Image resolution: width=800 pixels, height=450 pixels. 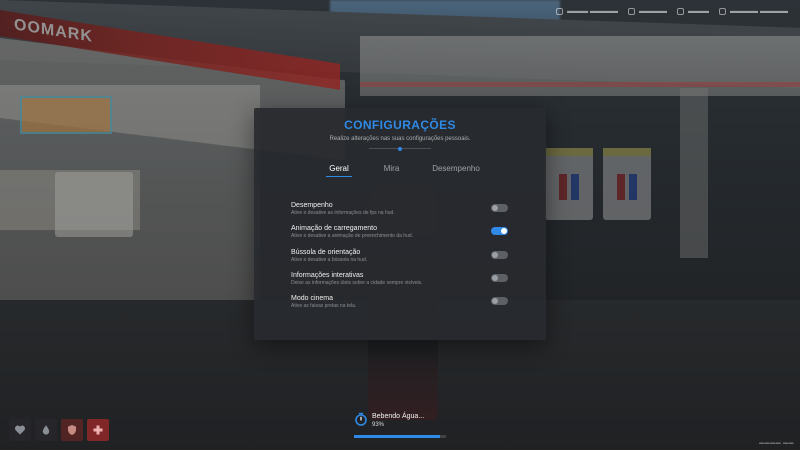 I want to click on option-description: Ative as faixas pretas na tela., so click(x=324, y=306).